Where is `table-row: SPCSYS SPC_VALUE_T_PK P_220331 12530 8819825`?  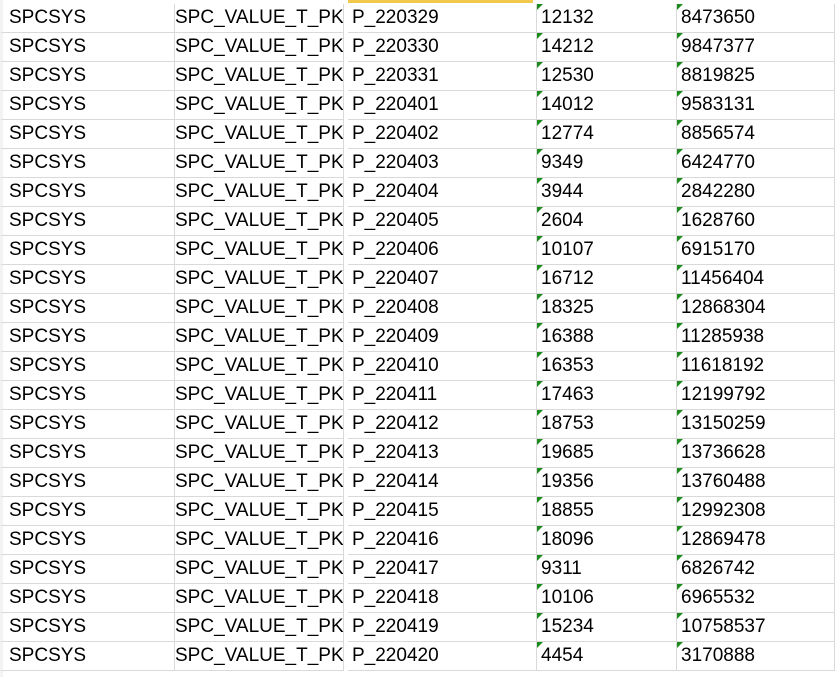 table-row: SPCSYS SPC_VALUE_T_PK P_220331 12530 8819825 is located at coordinates (417, 76).